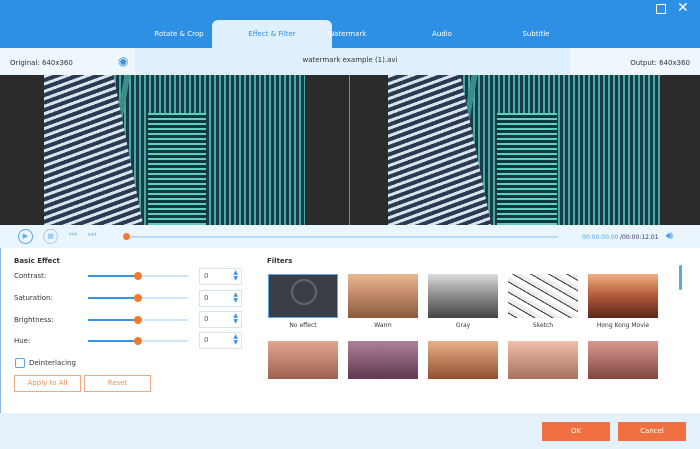  I want to click on cancel-button: Cancel, so click(652, 431).